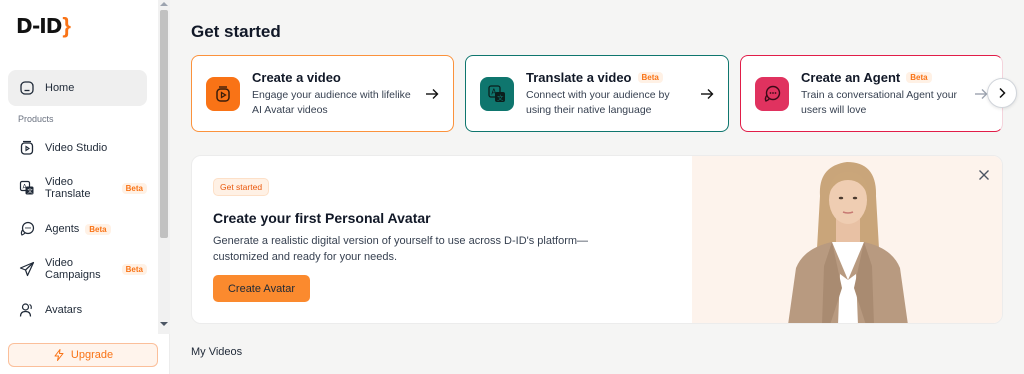 The width and height of the screenshot is (1024, 374). What do you see at coordinates (92, 355) in the screenshot?
I see `upgrade-label: Upgrade` at bounding box center [92, 355].